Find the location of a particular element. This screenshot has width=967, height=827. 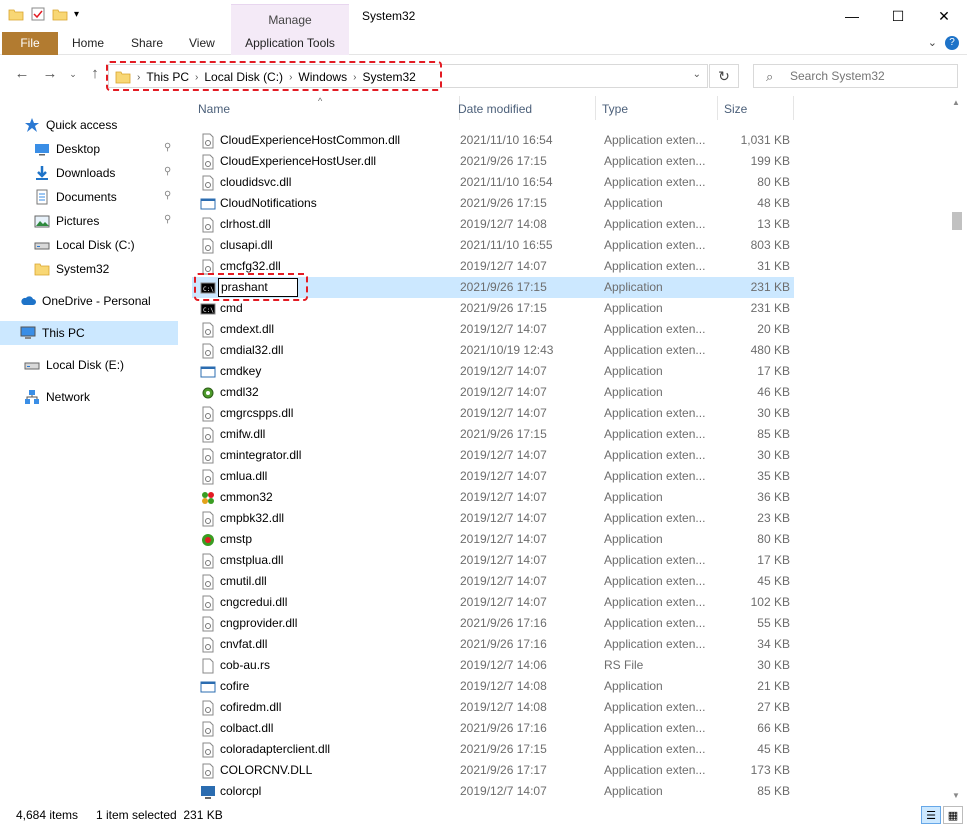

refresh-button: ↻ is located at coordinates (724, 76).